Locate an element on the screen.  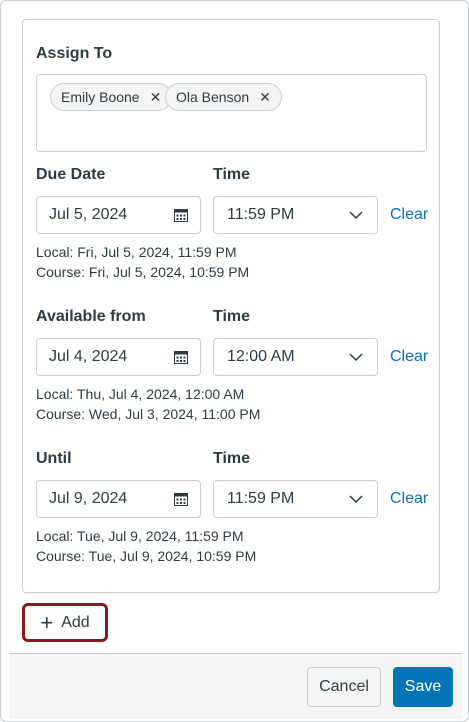
available-time-label: Time is located at coordinates (232, 316).